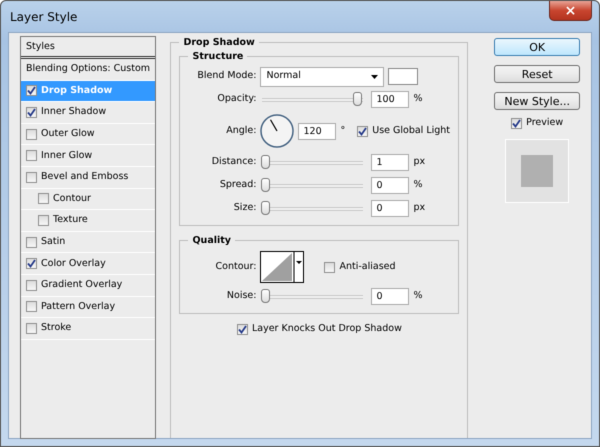 The width and height of the screenshot is (600, 447). Describe the element at coordinates (277, 131) in the screenshot. I see `angle-dial` at that location.